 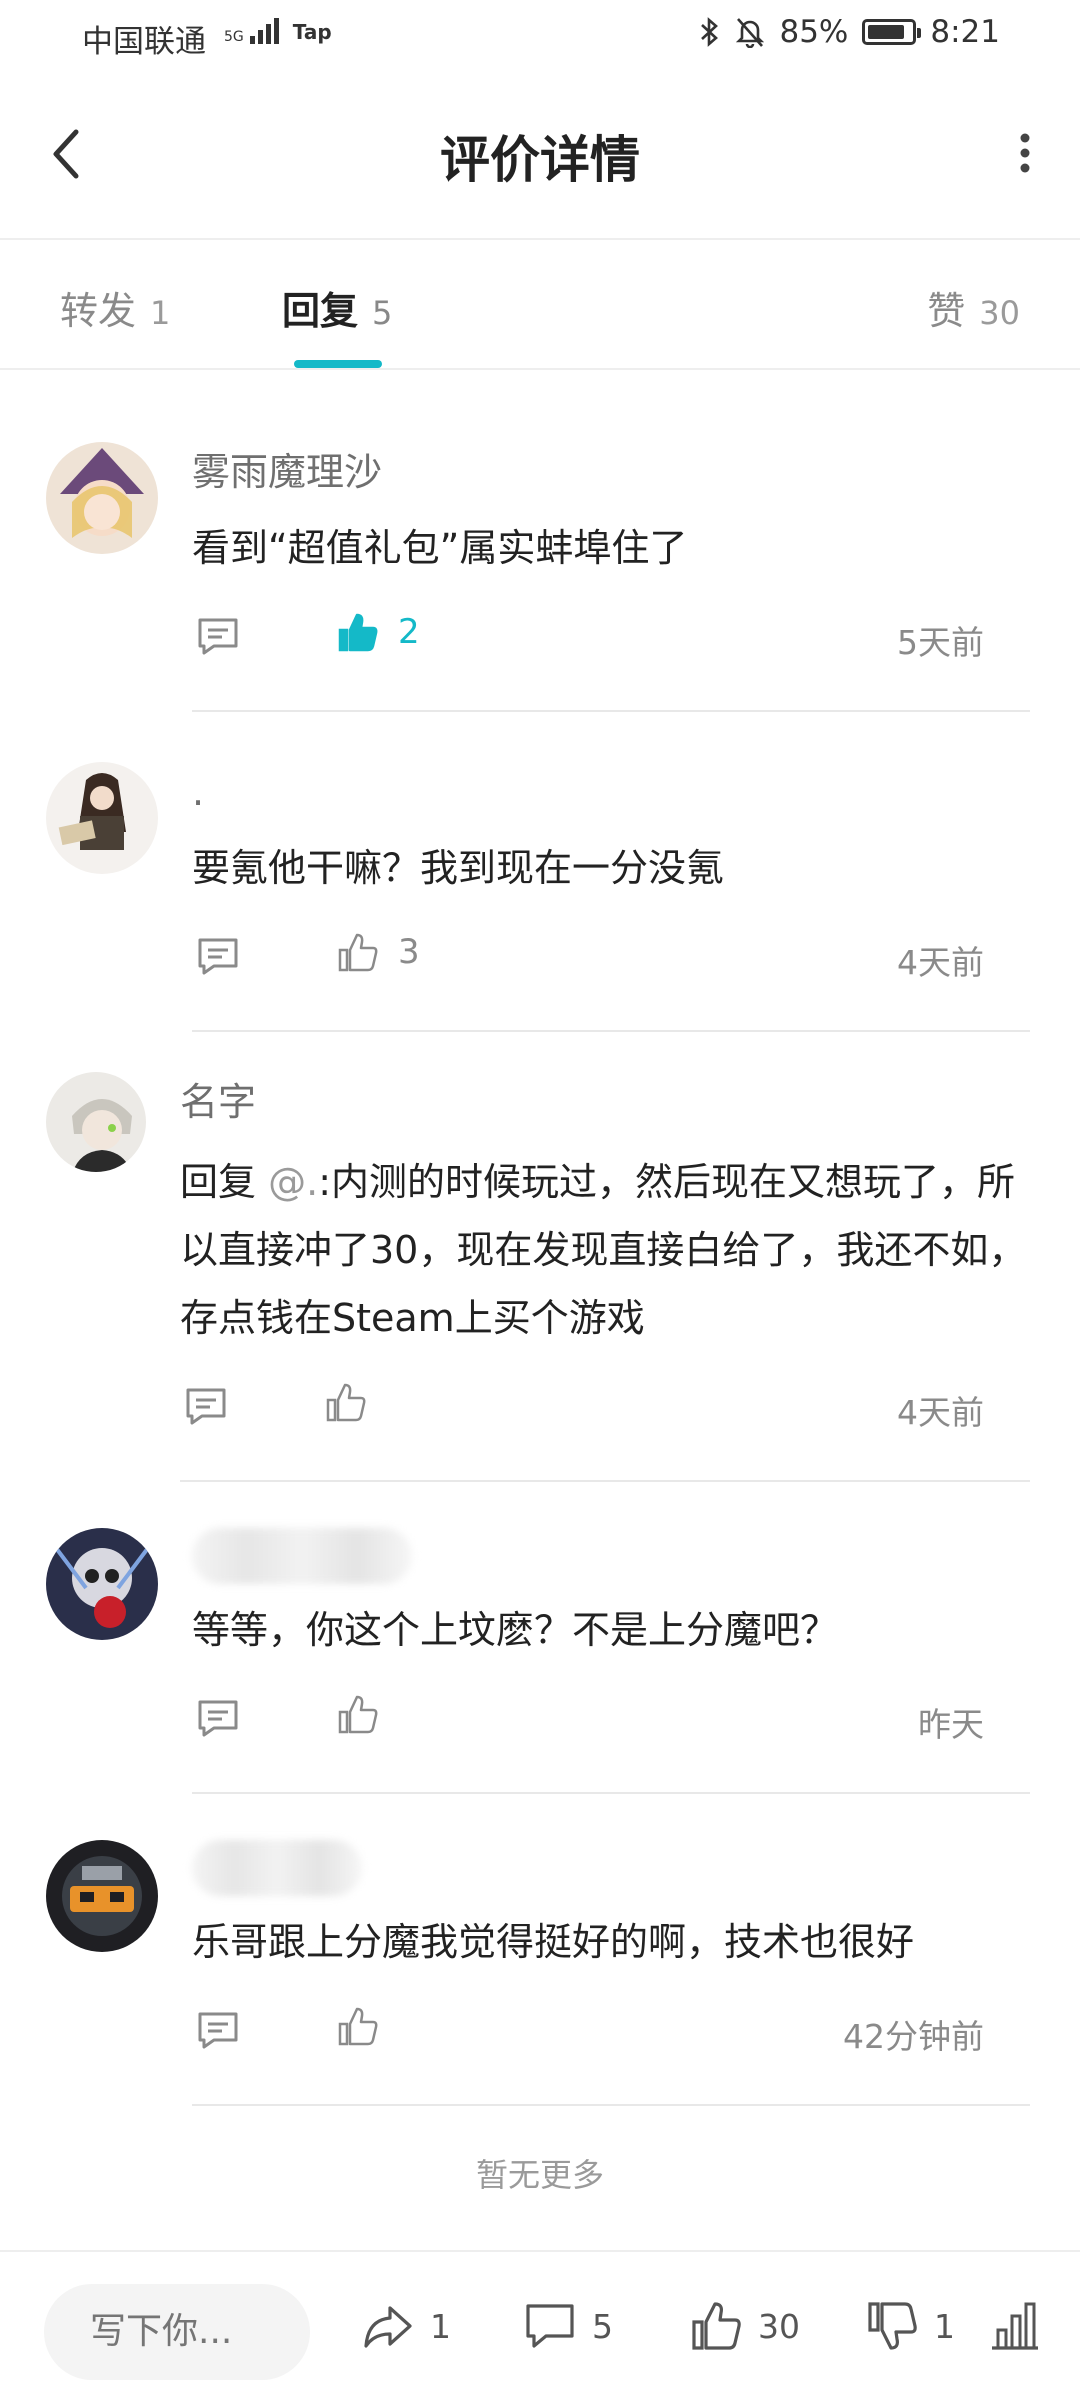 I want to click on comment-text: 等等，你这个上坟麽？不是上分魔吧？, so click(x=515, y=1630).